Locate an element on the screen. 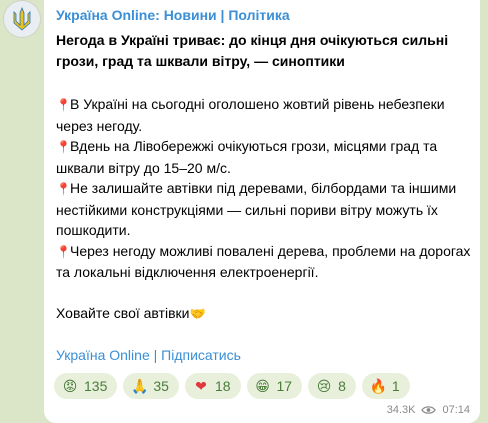 Image resolution: width=488 pixels, height=423 pixels. handshake-icon: 🤝 is located at coordinates (197, 313).